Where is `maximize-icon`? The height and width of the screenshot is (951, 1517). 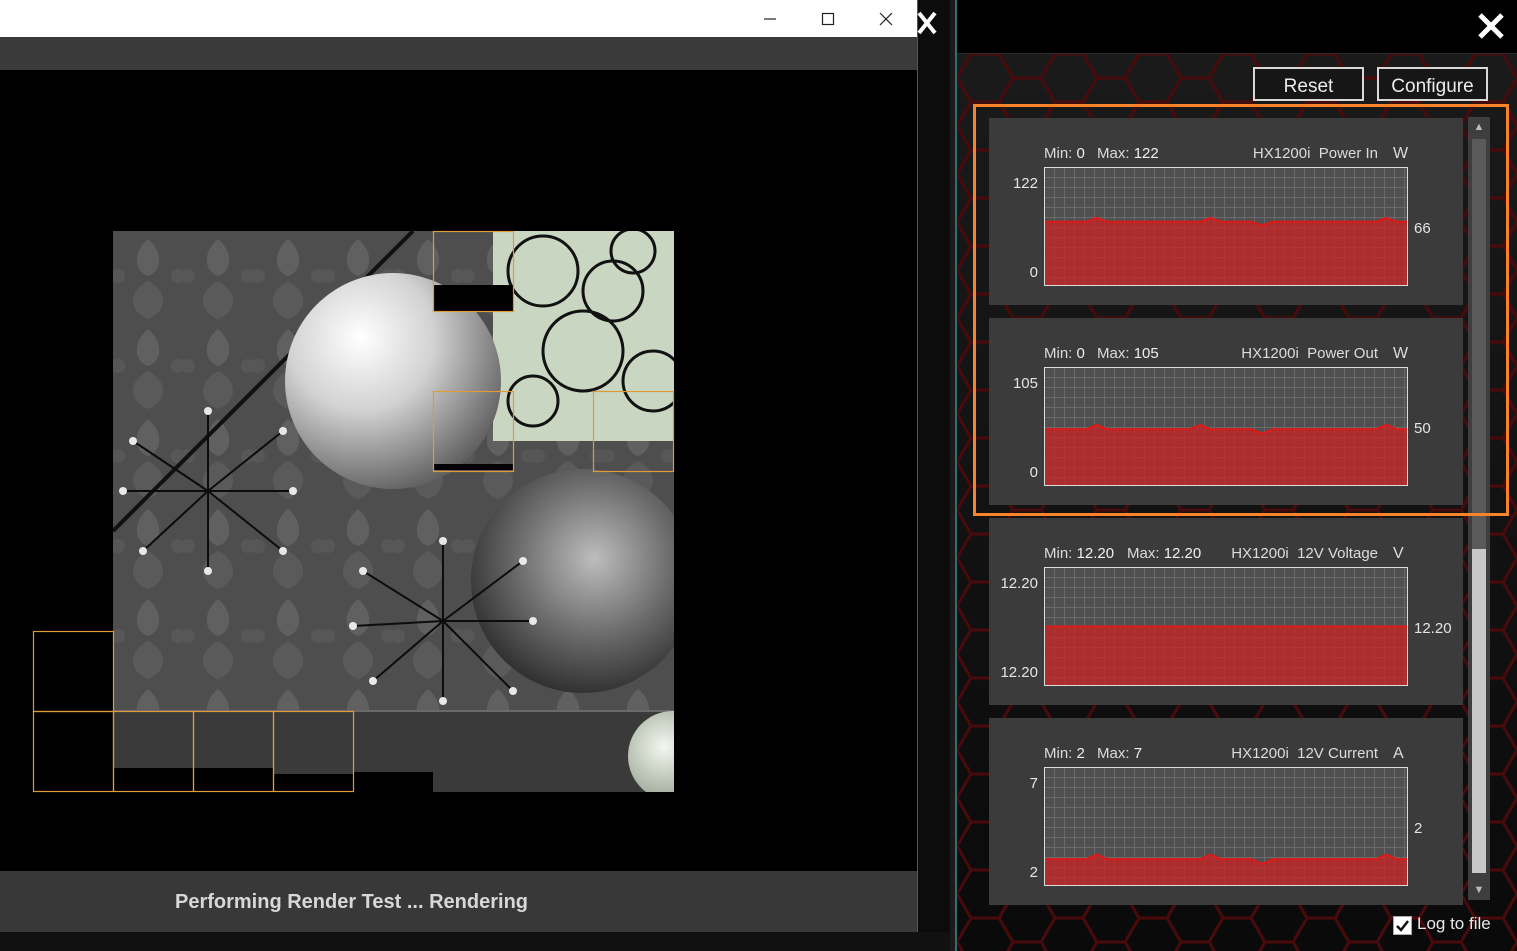 maximize-icon is located at coordinates (828, 19).